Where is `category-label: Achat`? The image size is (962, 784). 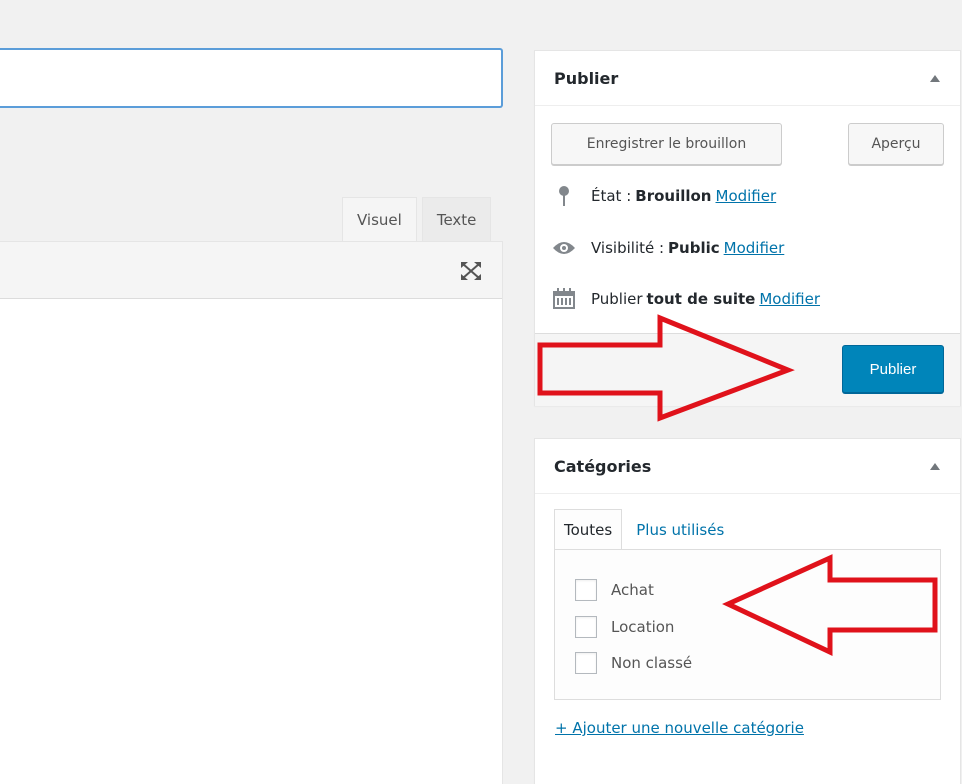
category-label: Achat is located at coordinates (632, 590).